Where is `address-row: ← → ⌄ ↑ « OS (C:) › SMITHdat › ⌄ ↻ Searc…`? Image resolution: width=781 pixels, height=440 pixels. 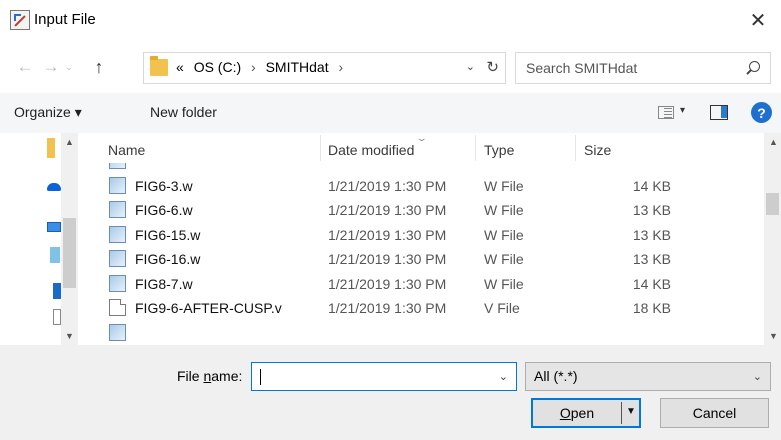
address-row: ← → ⌄ ↑ « OS (C:) › SMITHdat › ⌄ ↻ Searc… is located at coordinates (390, 67).